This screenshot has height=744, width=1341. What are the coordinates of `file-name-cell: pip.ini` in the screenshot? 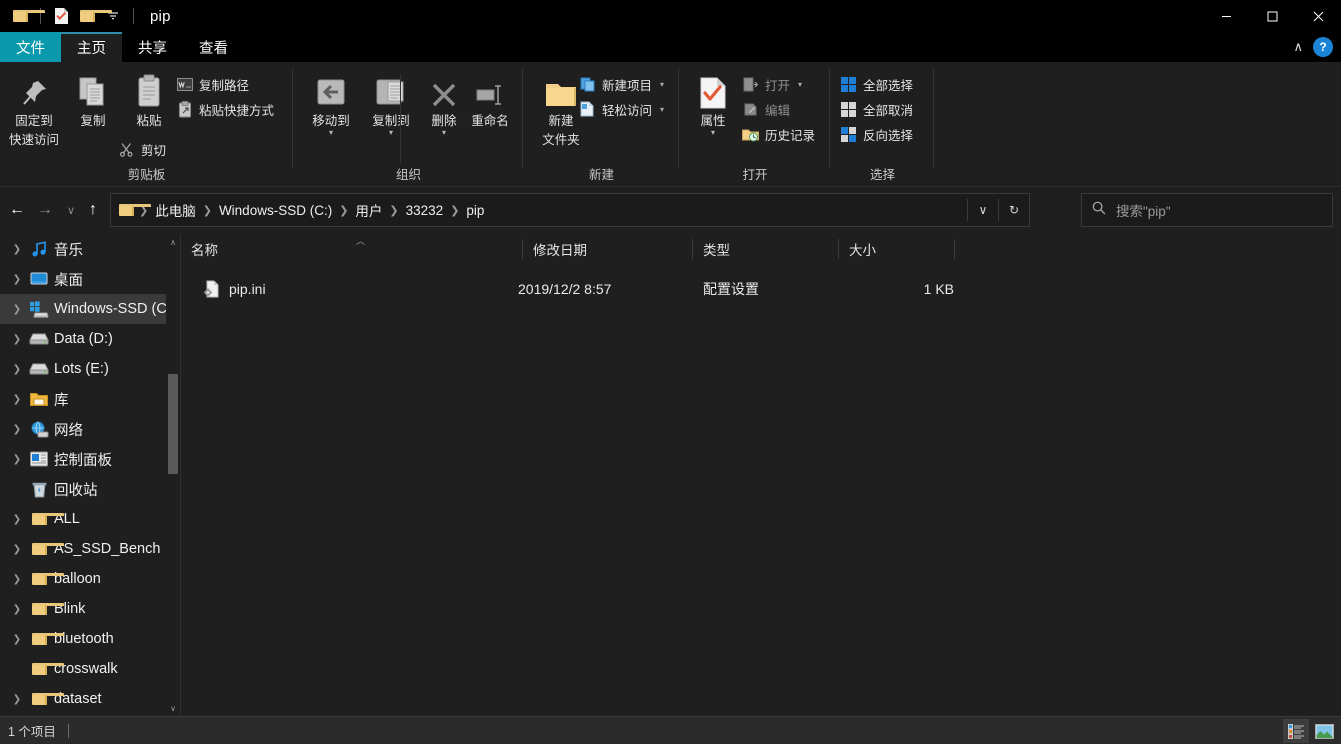 It's located at (234, 289).